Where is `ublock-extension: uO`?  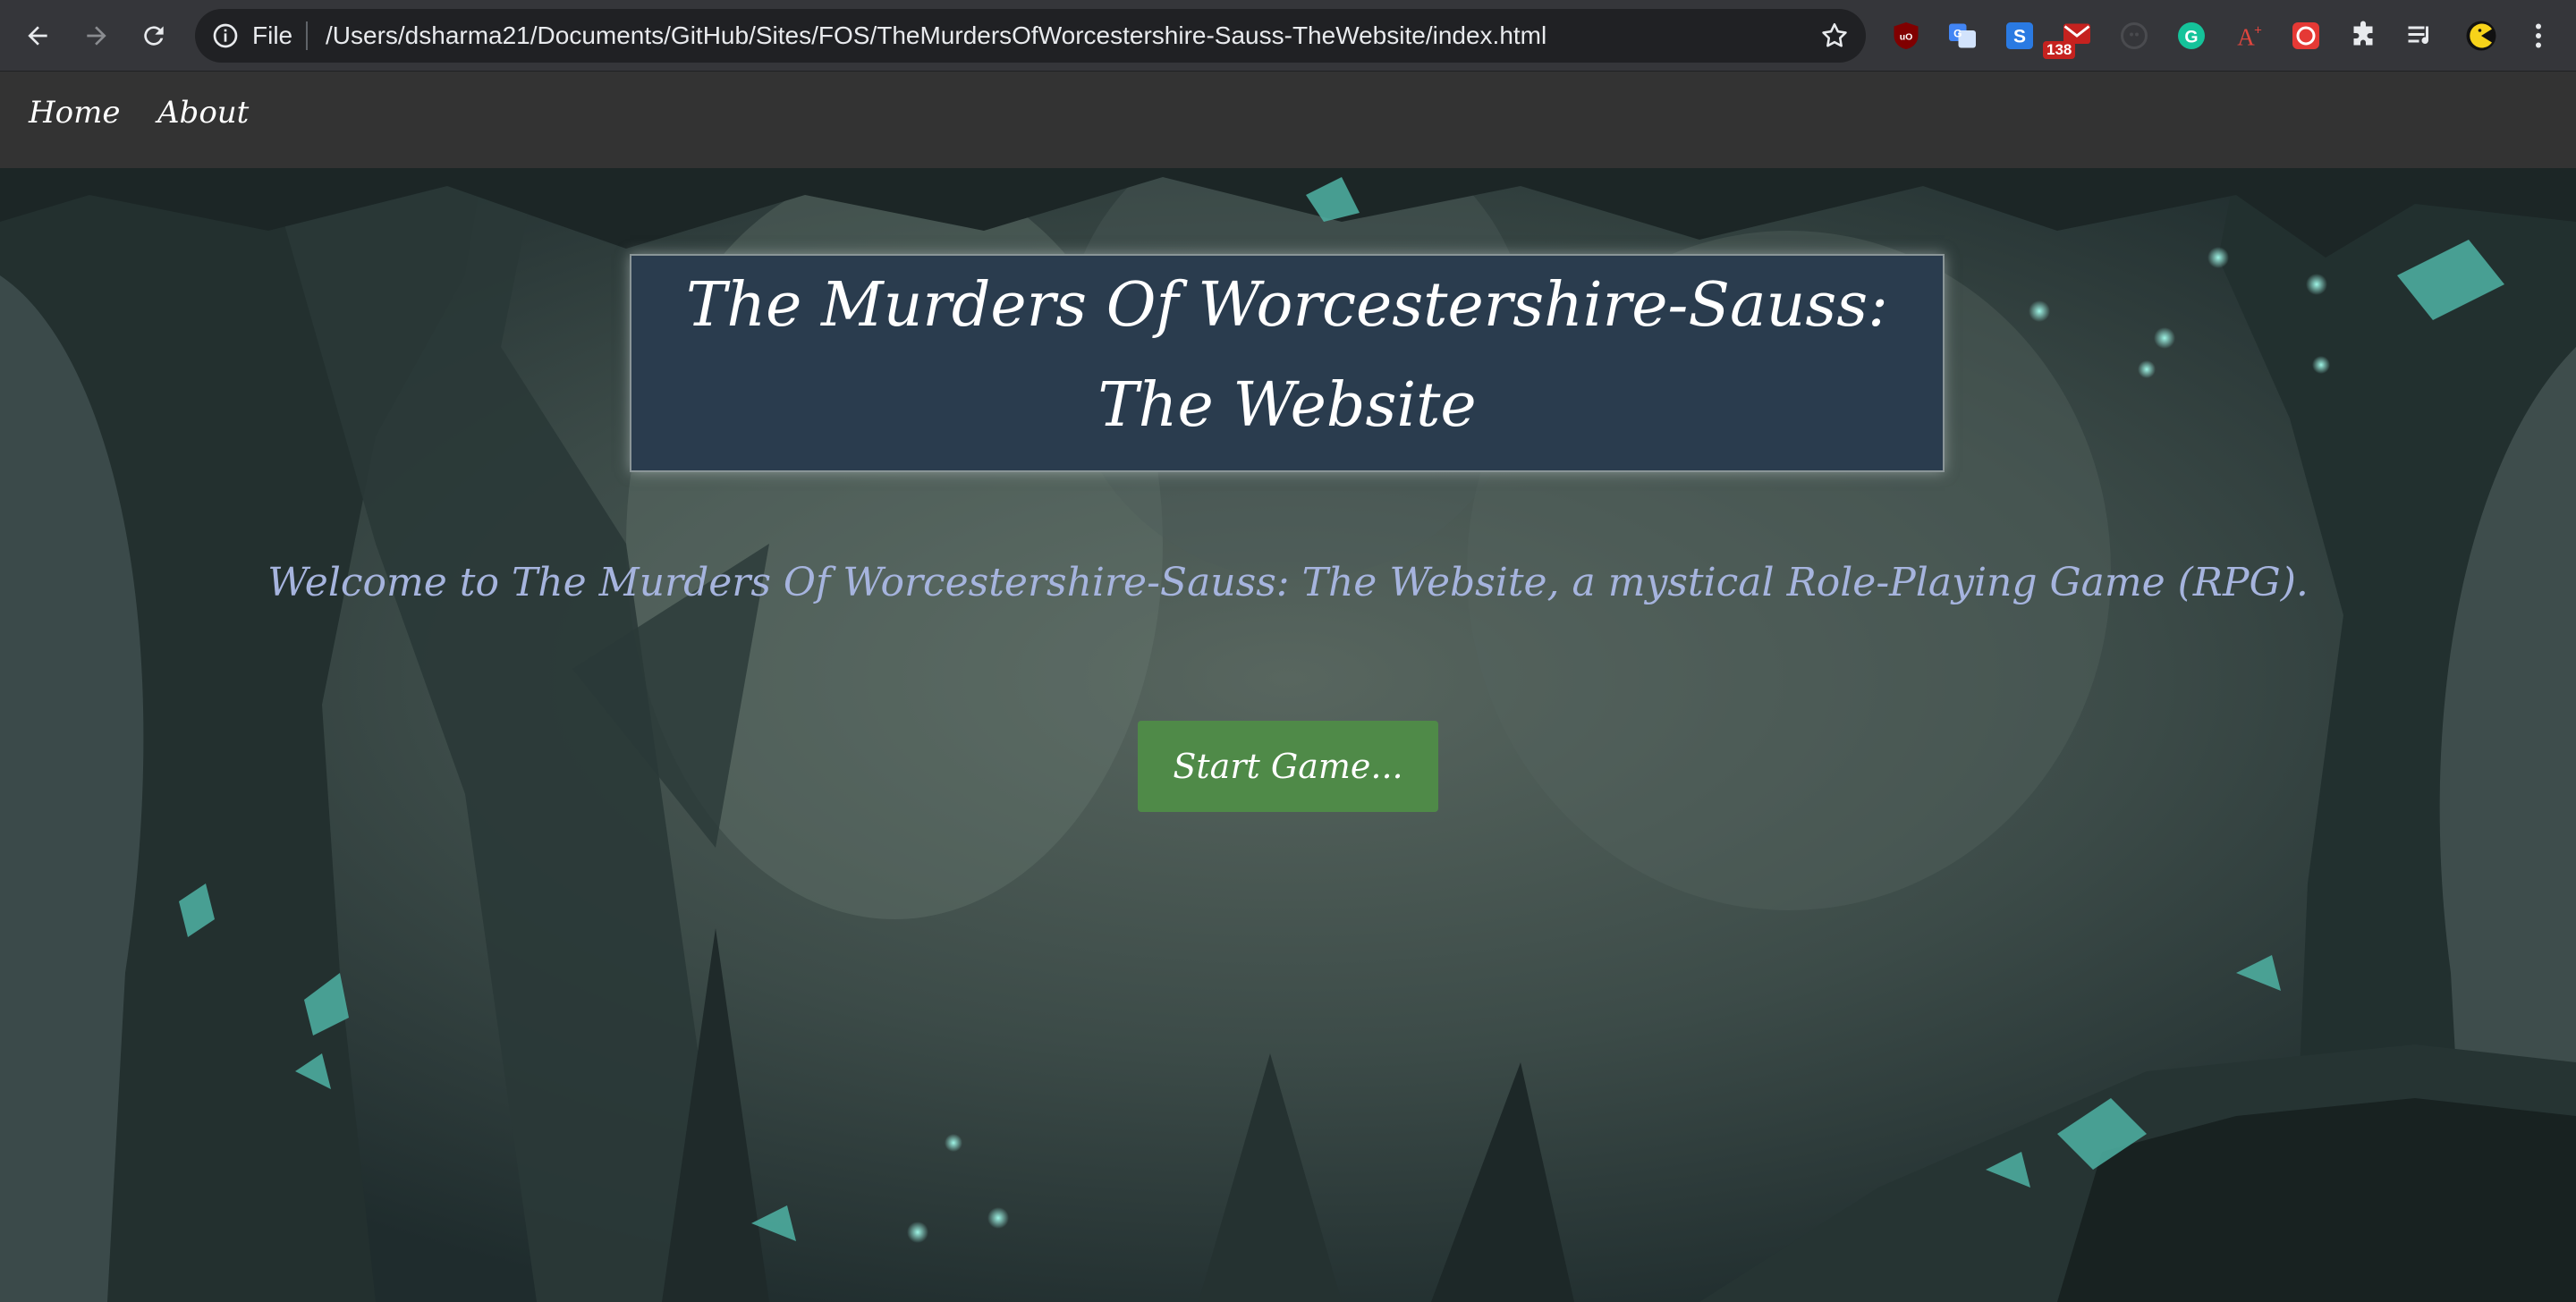
ublock-extension: uO is located at coordinates (1906, 36).